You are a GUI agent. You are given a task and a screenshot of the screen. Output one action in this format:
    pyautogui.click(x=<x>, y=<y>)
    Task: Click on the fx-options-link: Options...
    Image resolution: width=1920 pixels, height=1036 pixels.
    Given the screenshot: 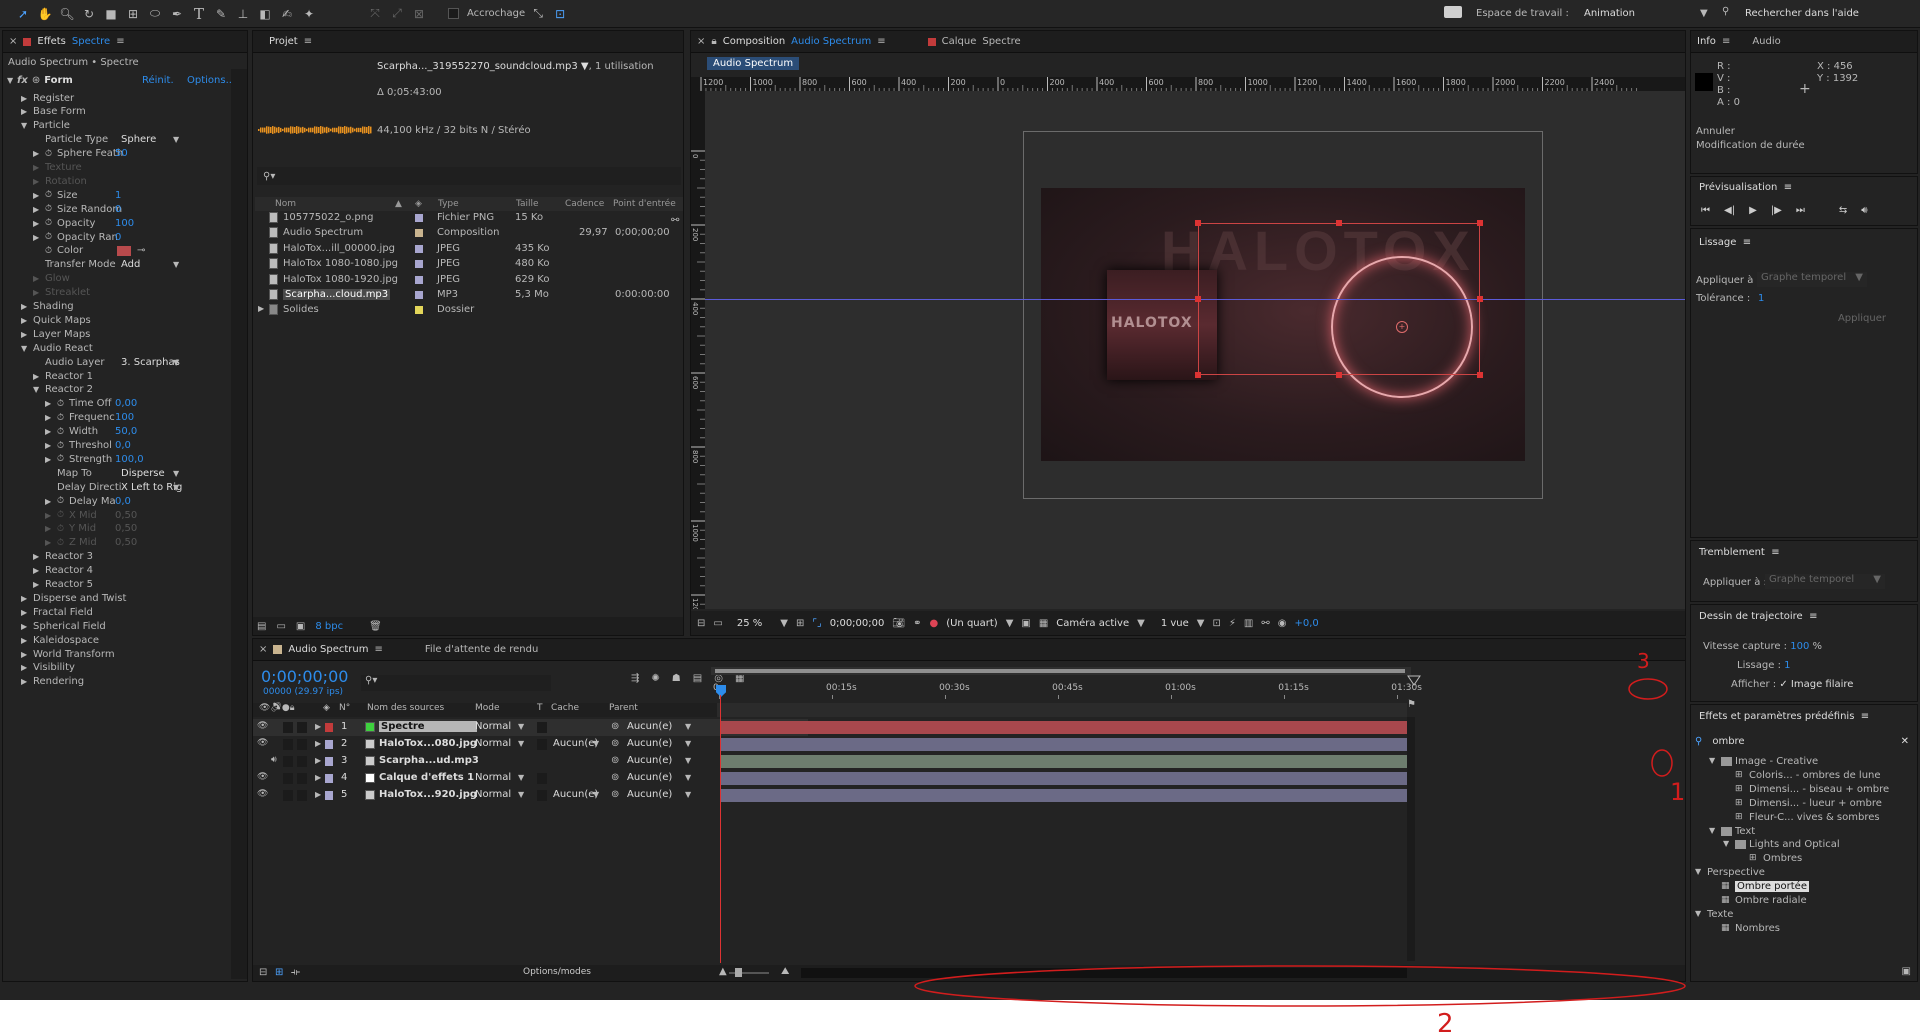 What is the action you would take?
    pyautogui.click(x=211, y=80)
    